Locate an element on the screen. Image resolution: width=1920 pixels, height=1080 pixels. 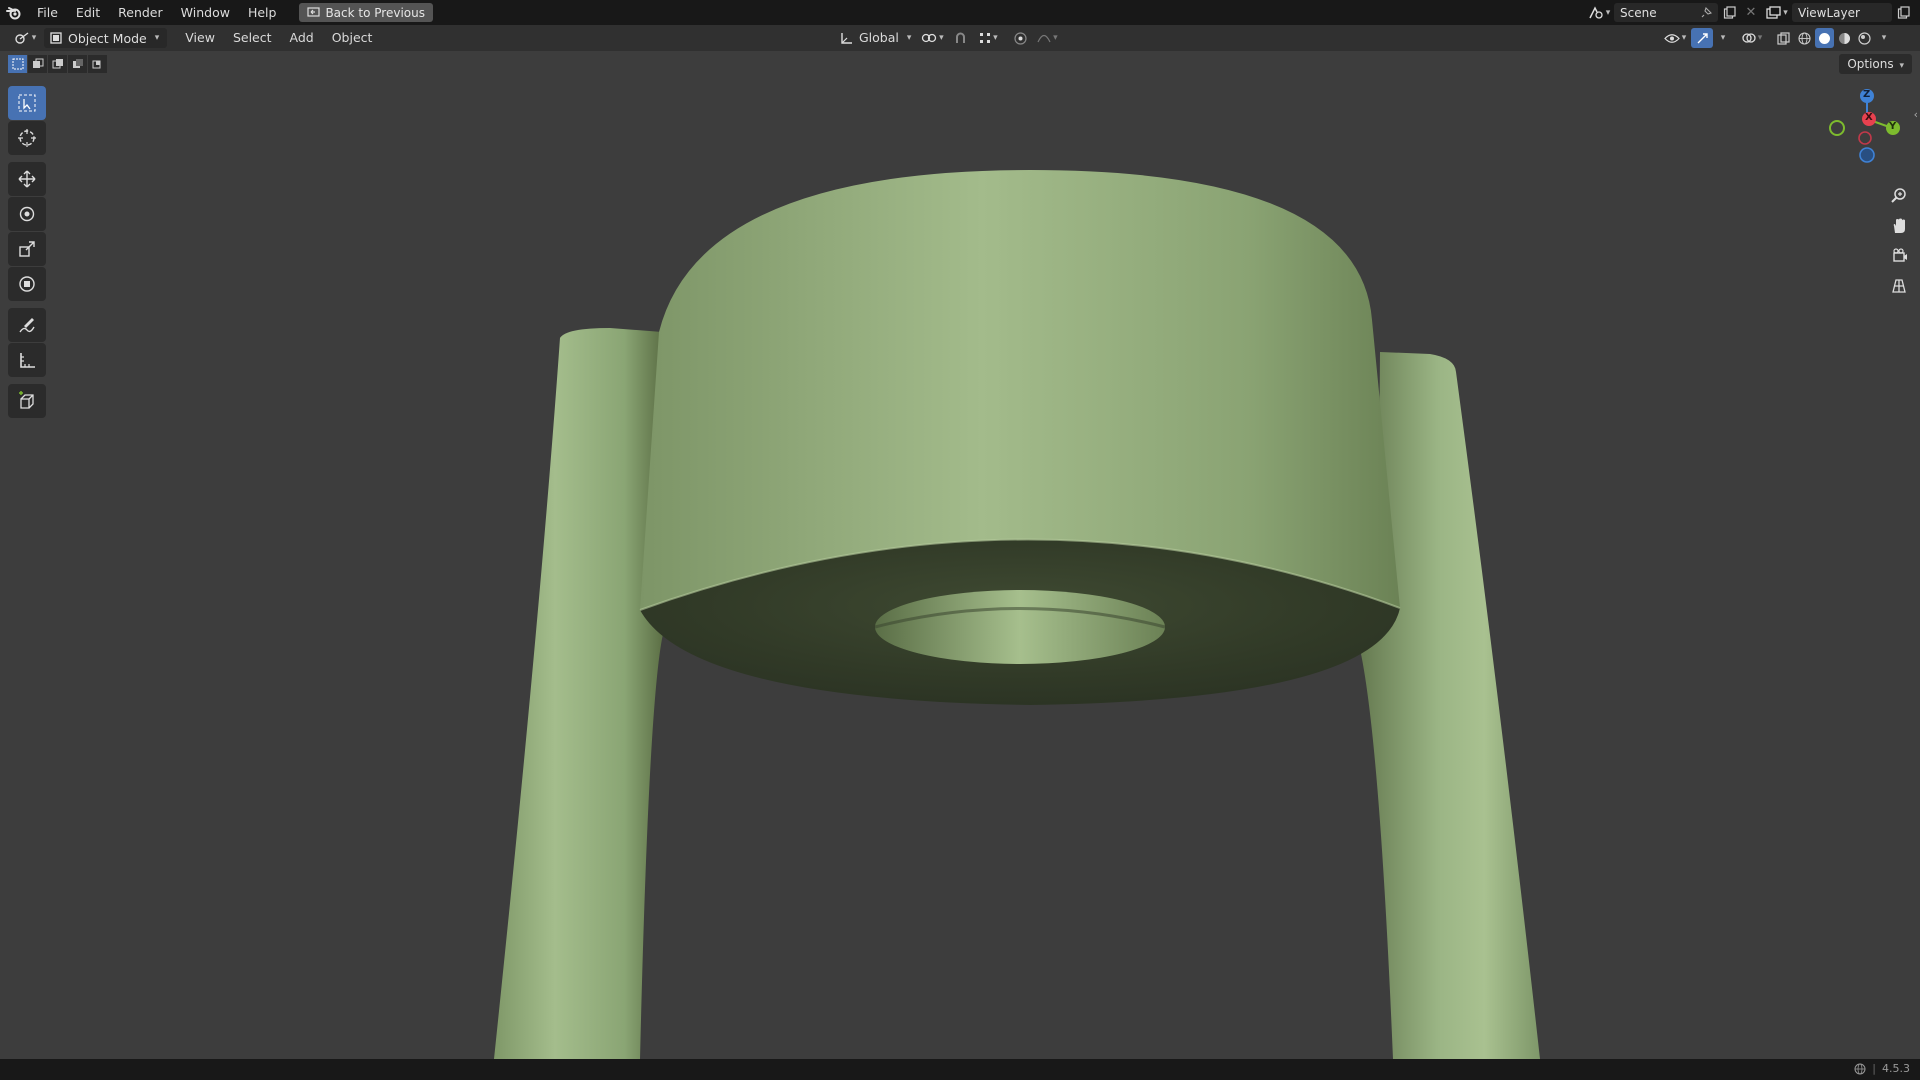
proportional-editing-icon is located at coordinates (1020, 38).